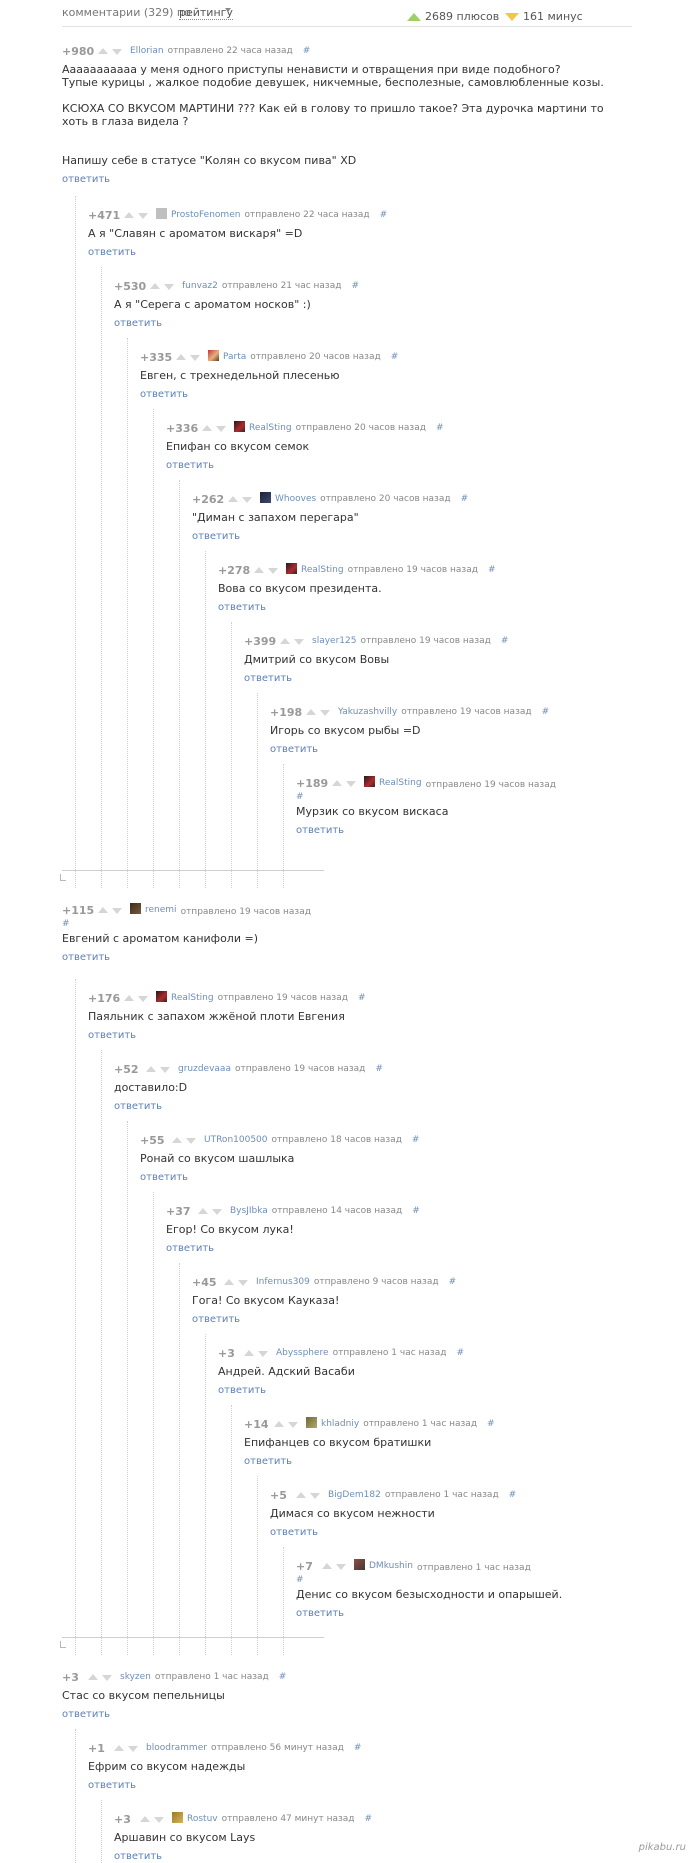 The image size is (700, 1863). I want to click on author-link: DMkushin, so click(391, 1566).